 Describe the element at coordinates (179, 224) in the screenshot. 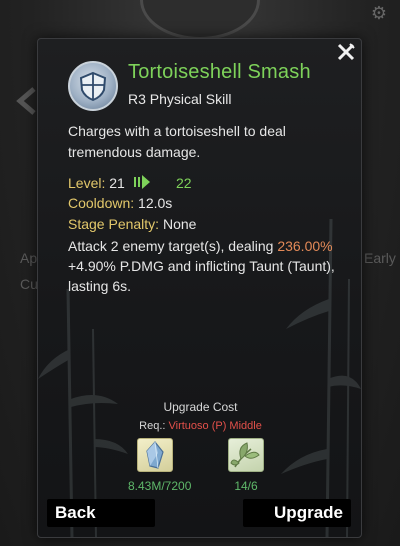

I see `stage-penalty-value: None` at that location.